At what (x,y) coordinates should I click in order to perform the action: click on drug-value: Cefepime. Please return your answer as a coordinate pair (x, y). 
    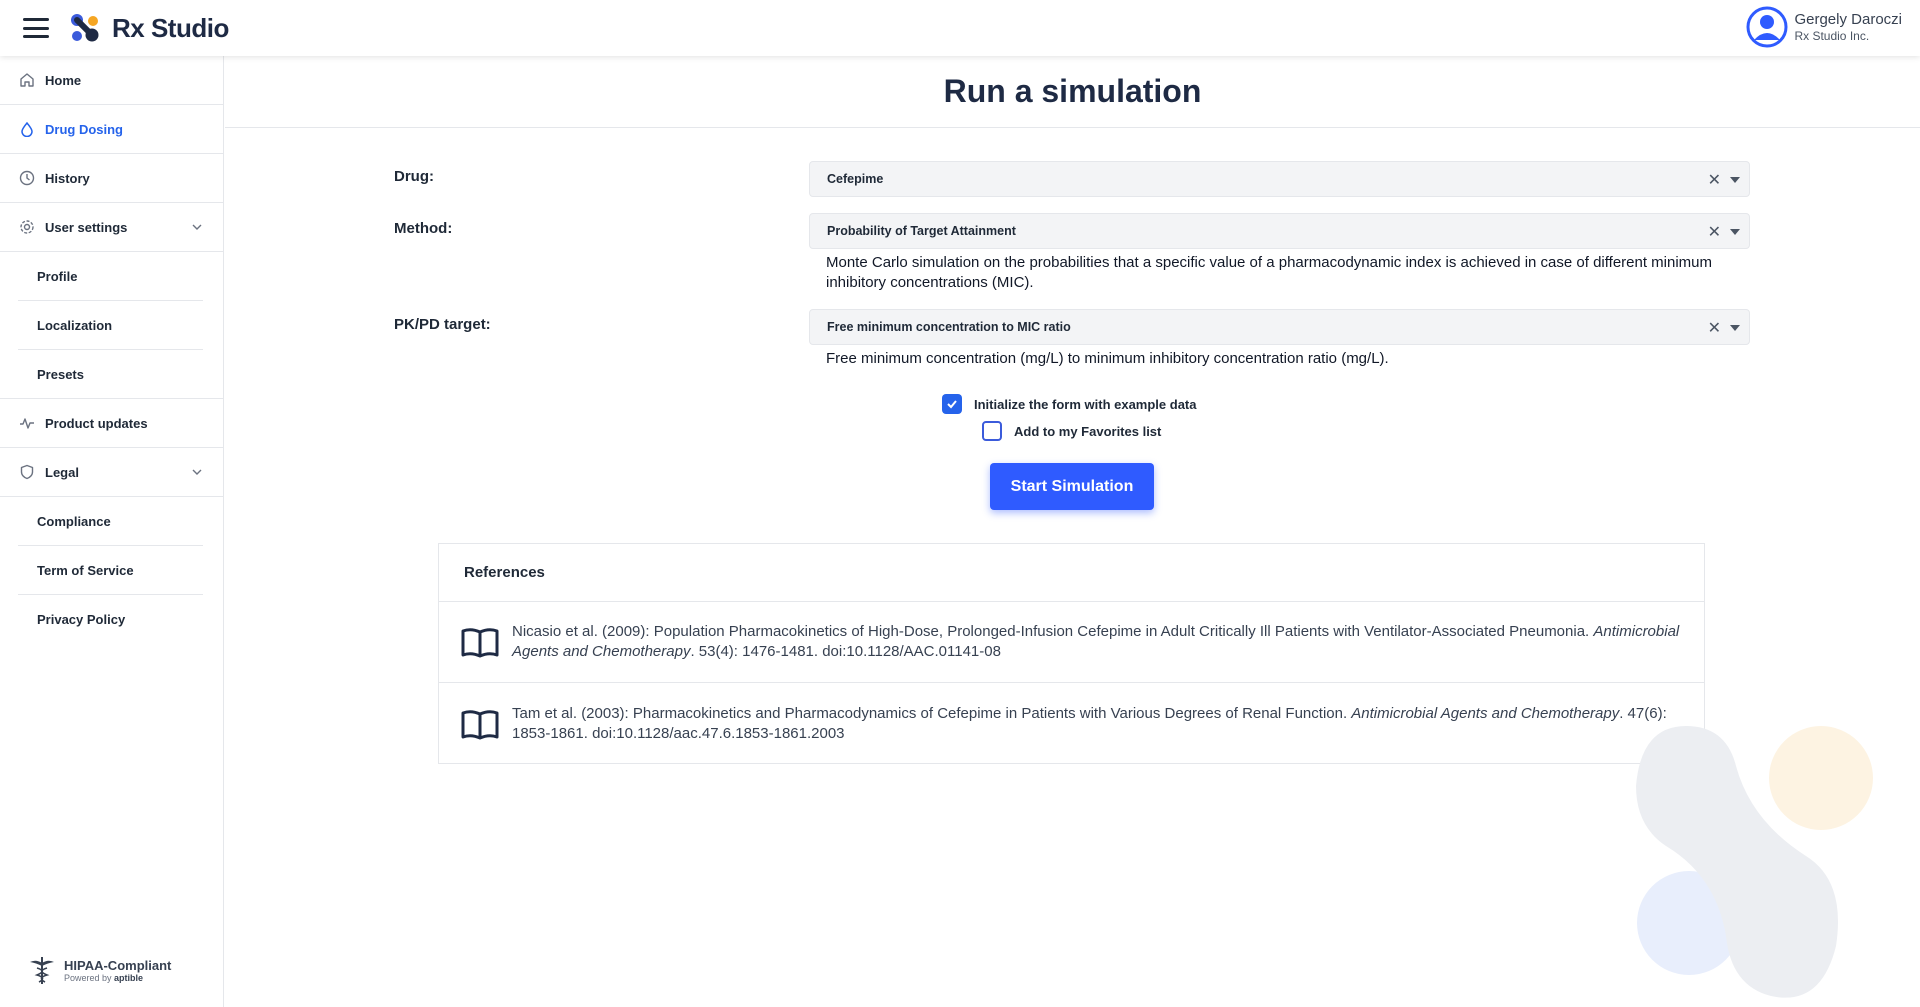
    Looking at the image, I should click on (855, 179).